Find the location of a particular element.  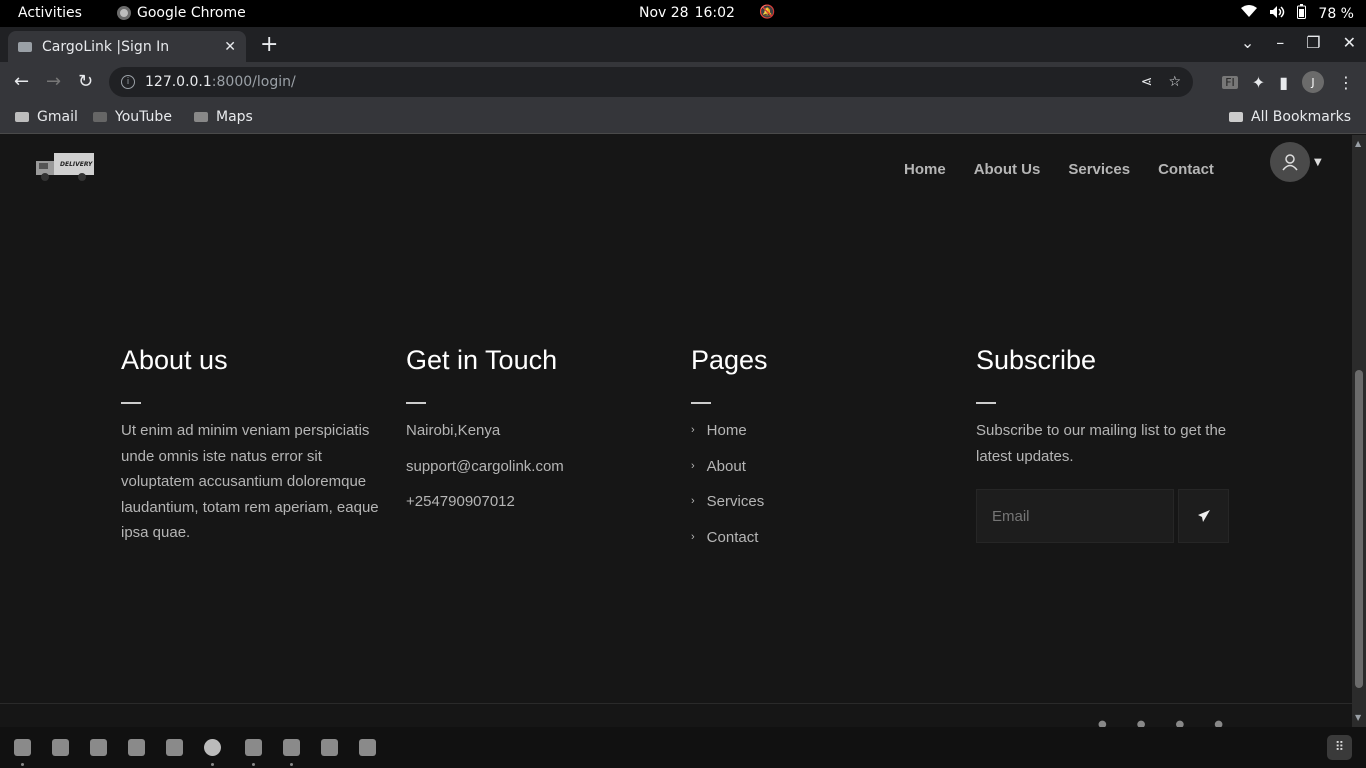

twitter-icon: ● is located at coordinates (1141, 723).